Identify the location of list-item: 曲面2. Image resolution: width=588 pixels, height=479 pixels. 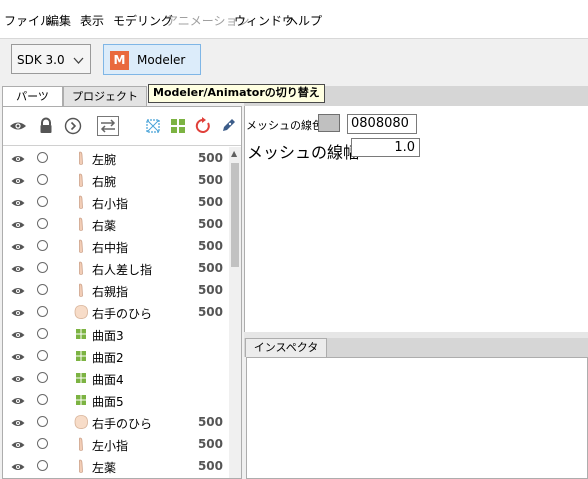
(116, 356).